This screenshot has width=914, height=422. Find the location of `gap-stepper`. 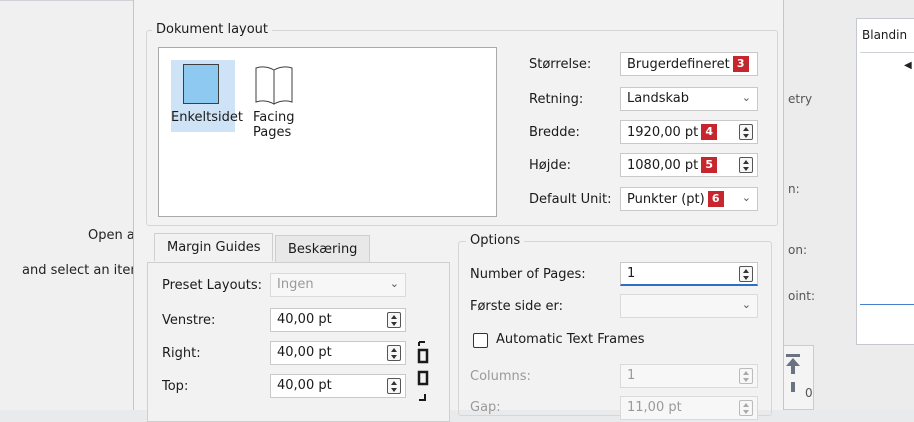

gap-stepper is located at coordinates (746, 408).